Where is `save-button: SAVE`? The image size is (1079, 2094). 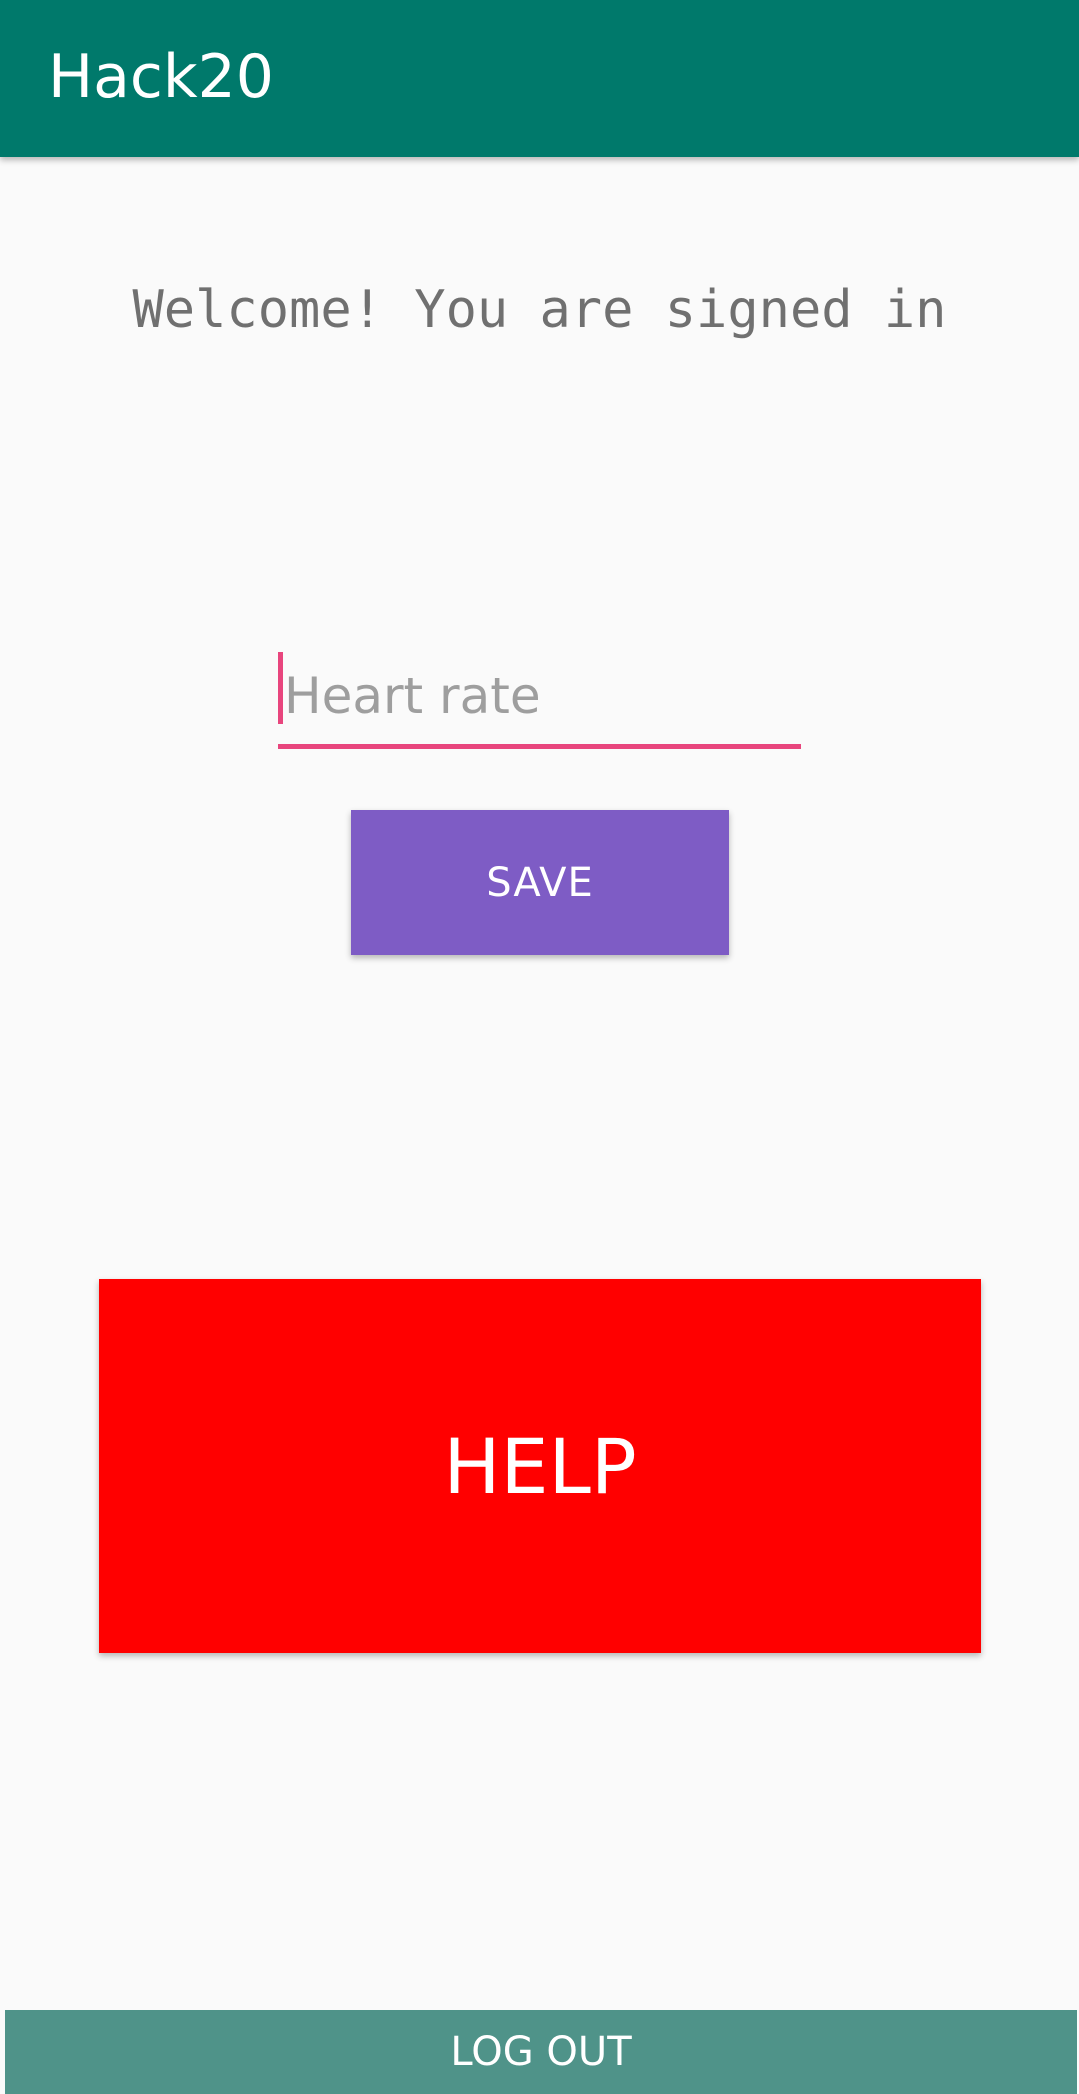 save-button: SAVE is located at coordinates (540, 882).